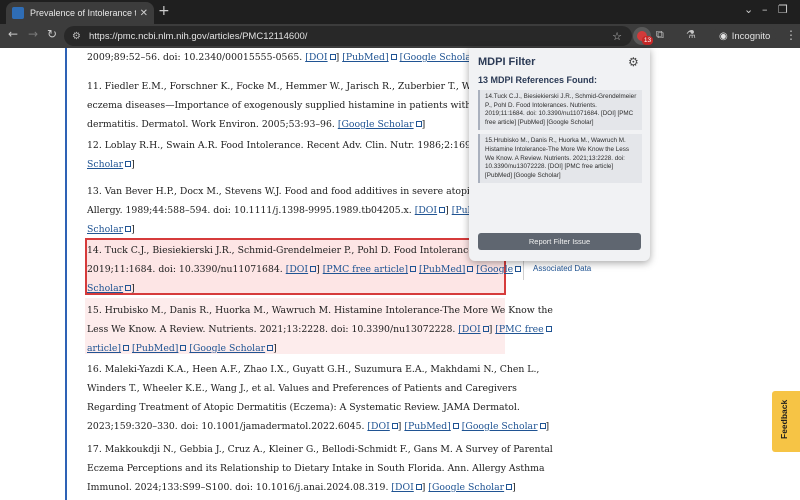 The image size is (800, 500). I want to click on reference-count: 13 MDPI References Found:, so click(538, 80).